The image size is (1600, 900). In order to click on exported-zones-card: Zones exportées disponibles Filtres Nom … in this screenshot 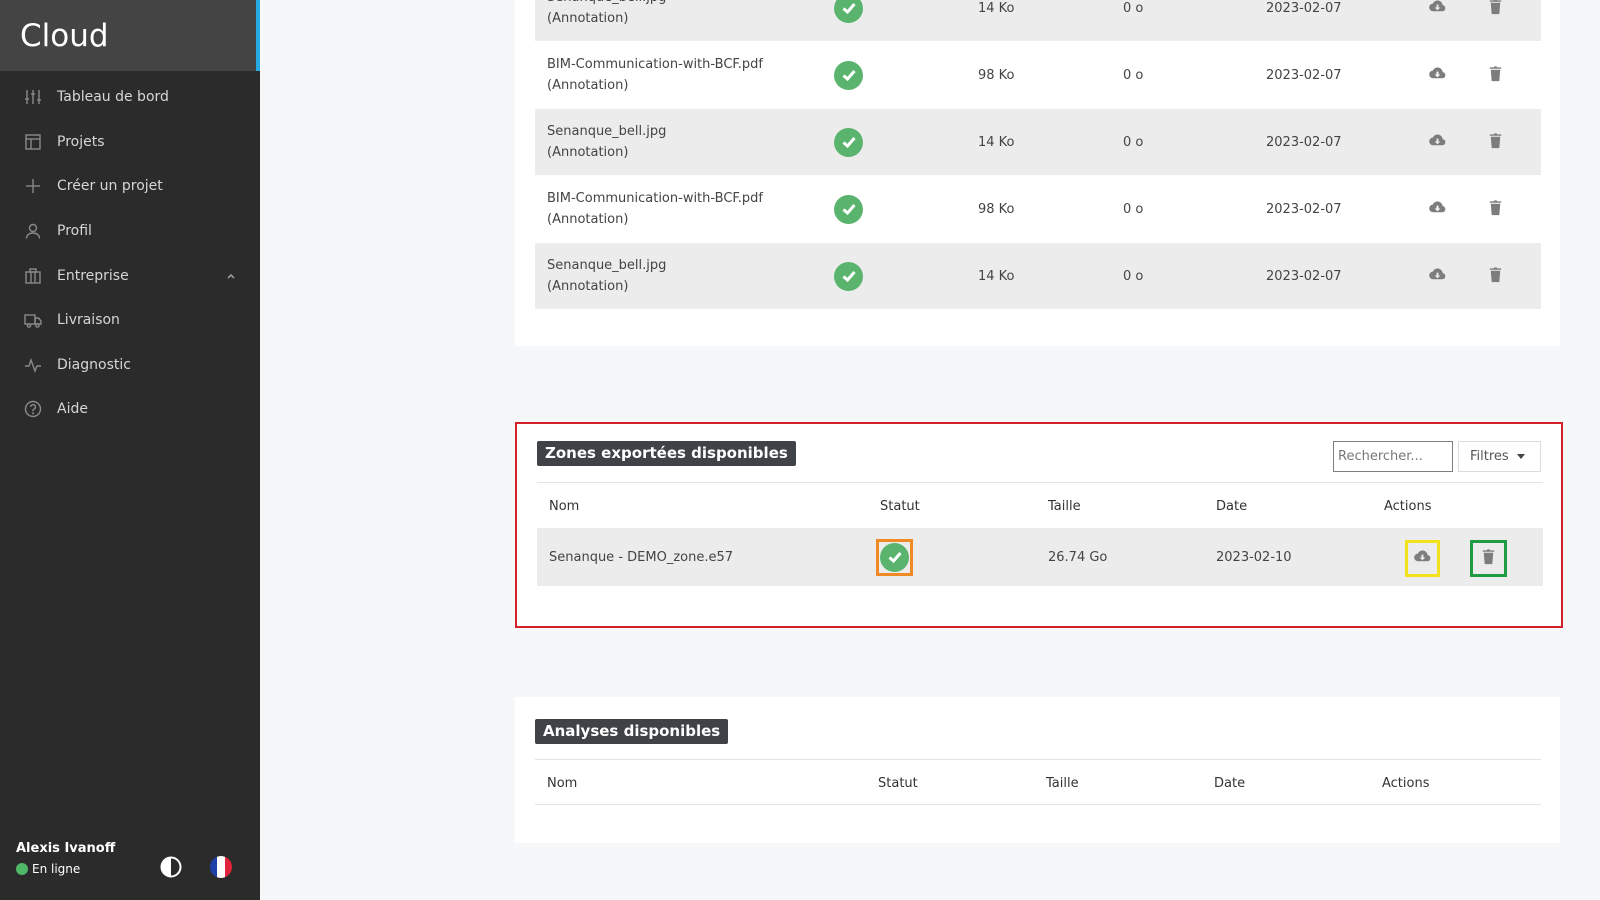, I will do `click(1039, 525)`.